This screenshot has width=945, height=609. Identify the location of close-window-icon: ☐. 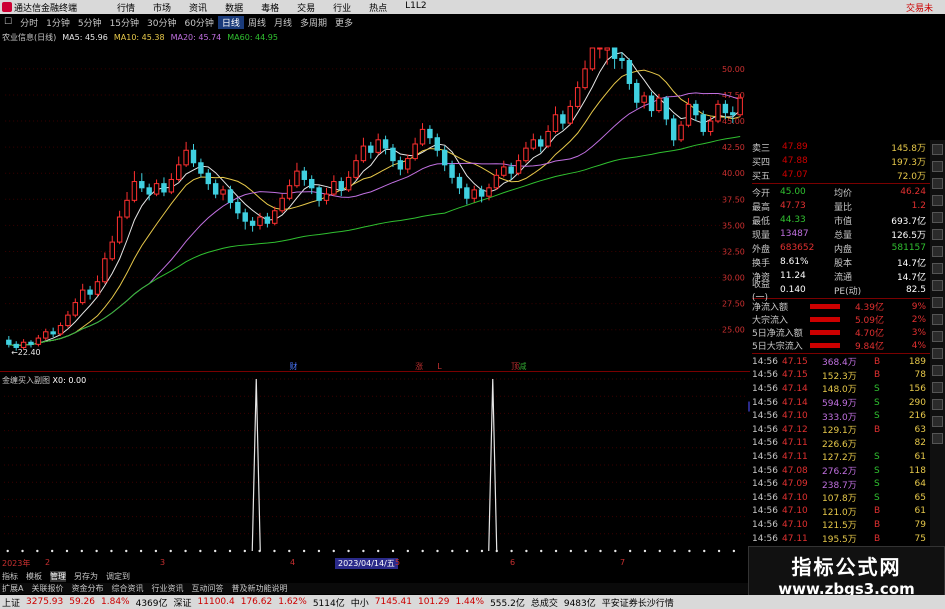
(8, 22).